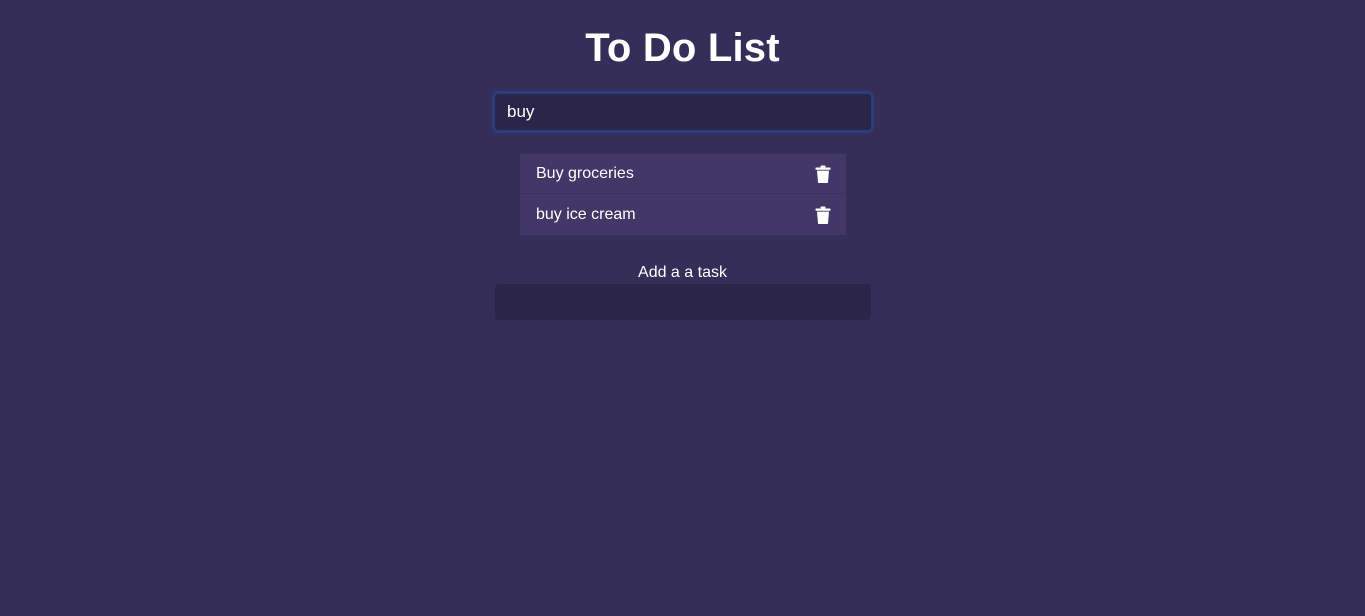 The width and height of the screenshot is (1365, 616). I want to click on task-list: Buy groceries buy ice cream, so click(683, 194).